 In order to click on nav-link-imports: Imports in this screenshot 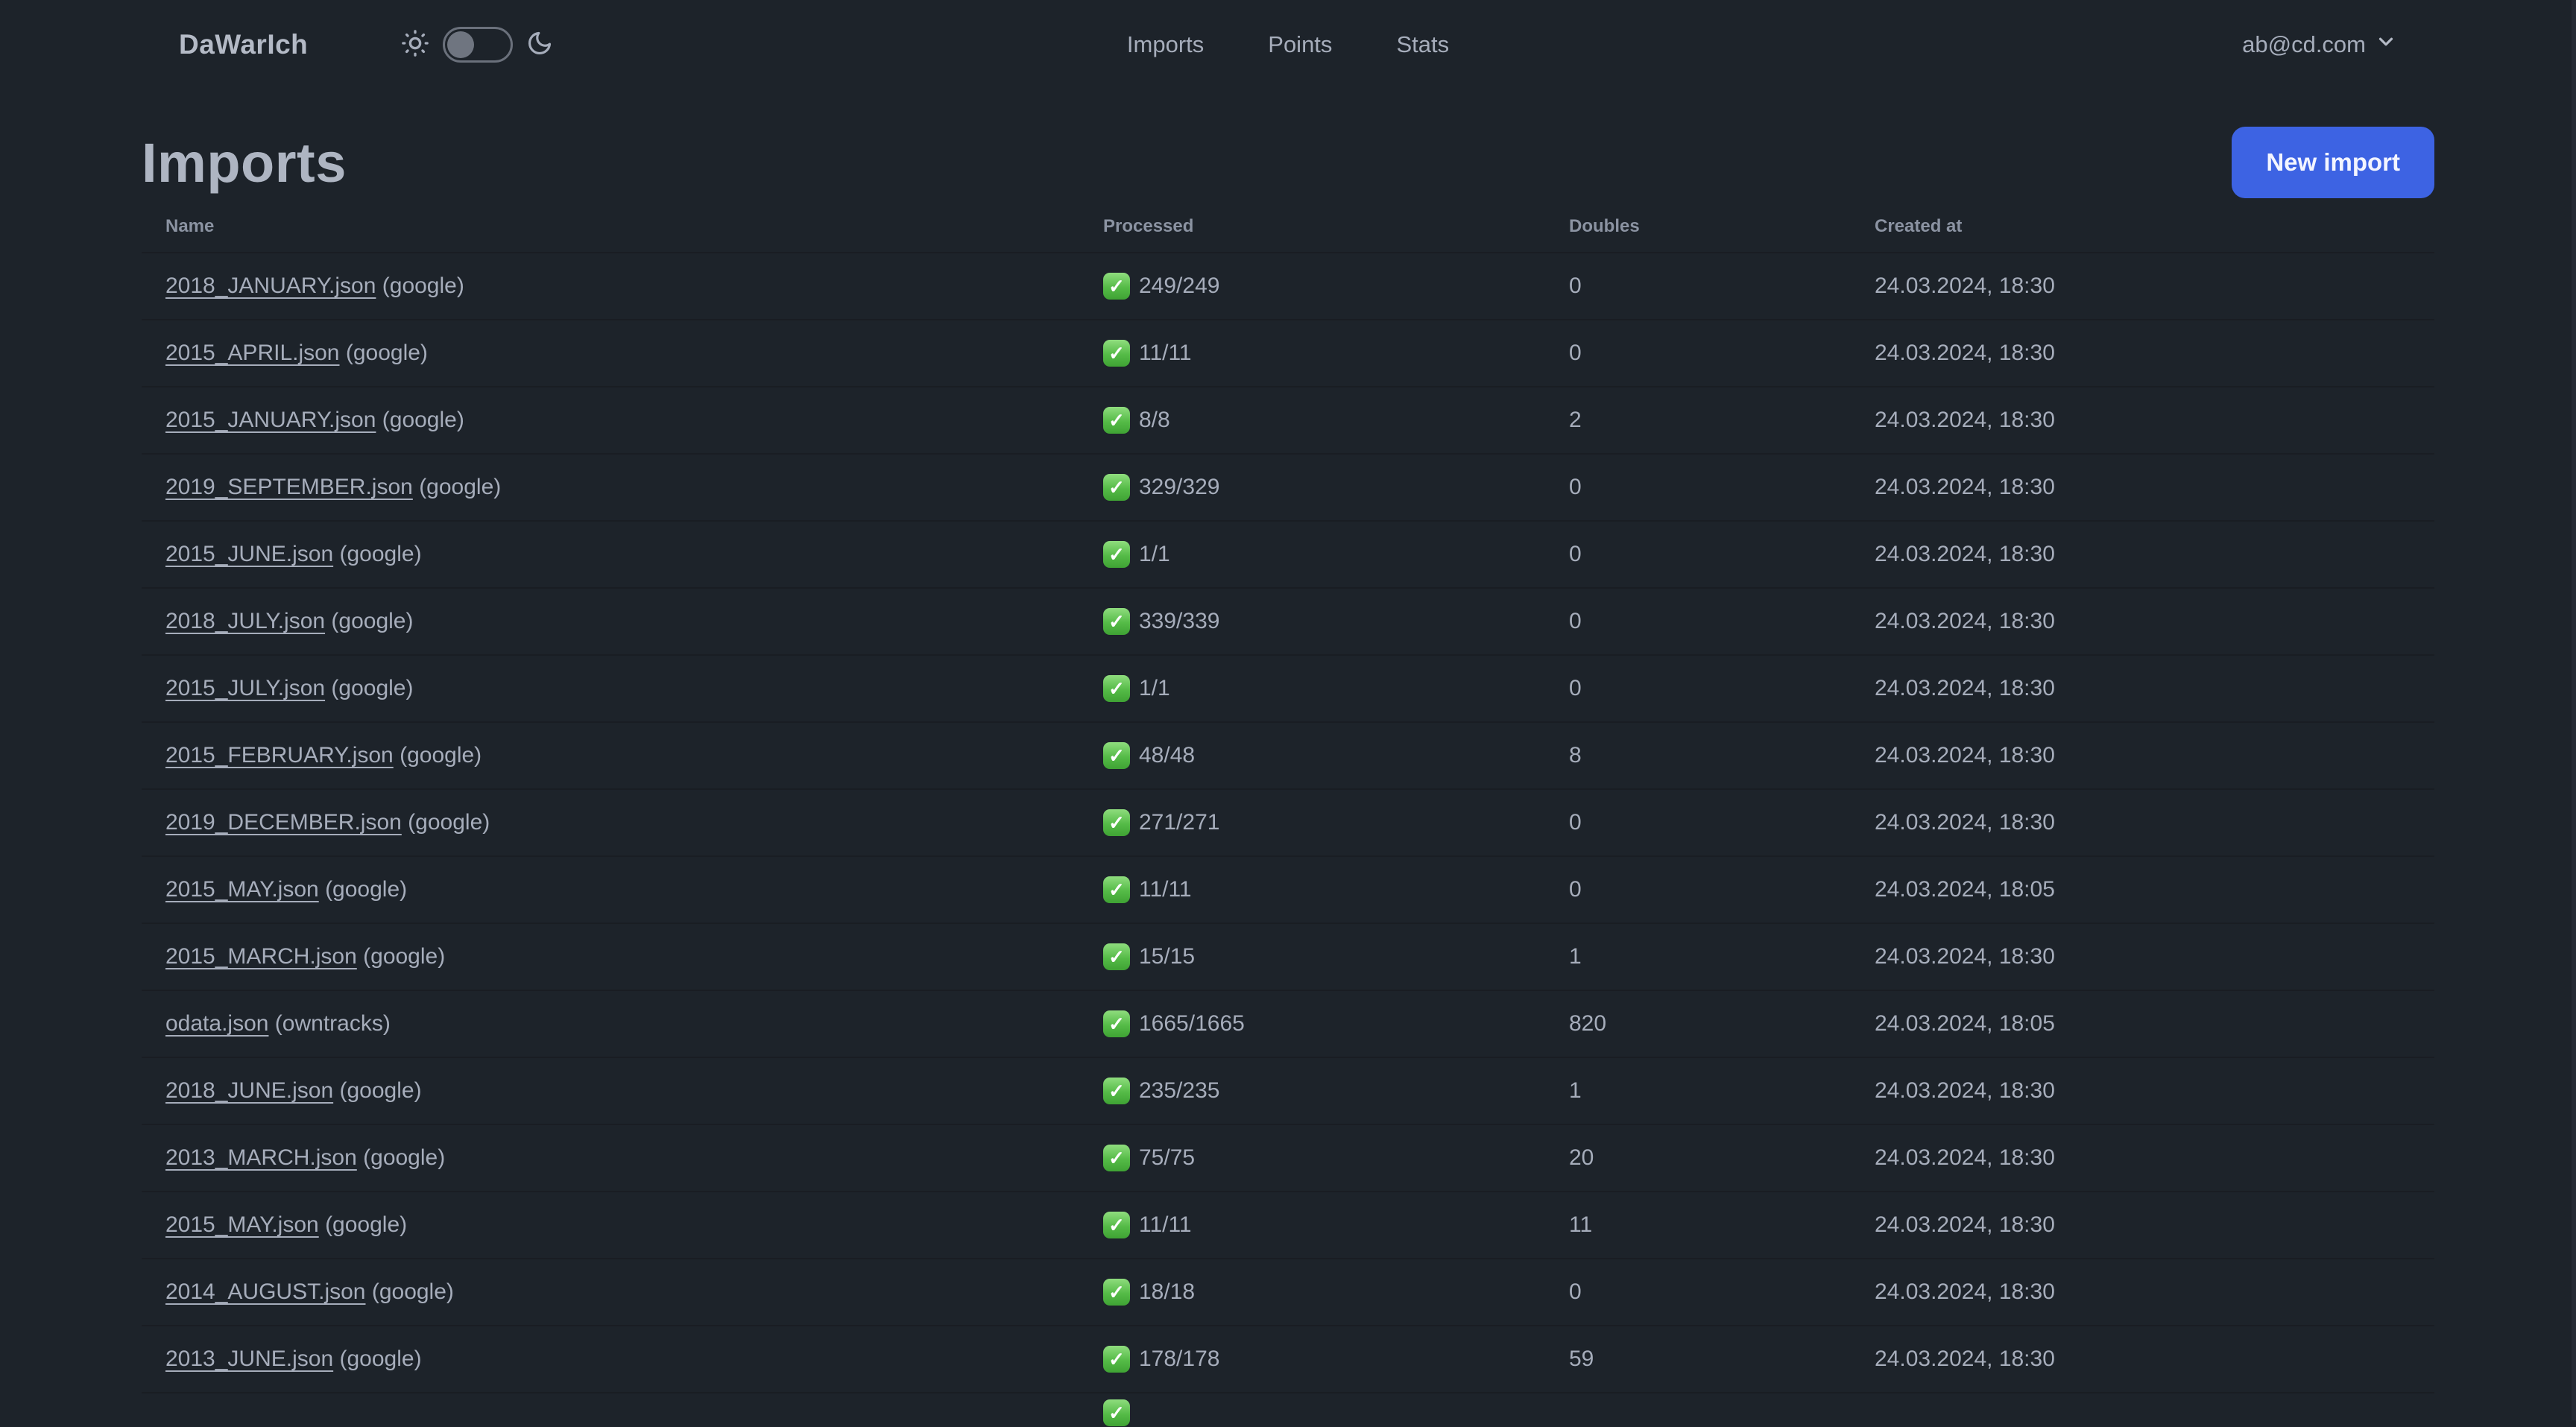, I will do `click(1165, 45)`.